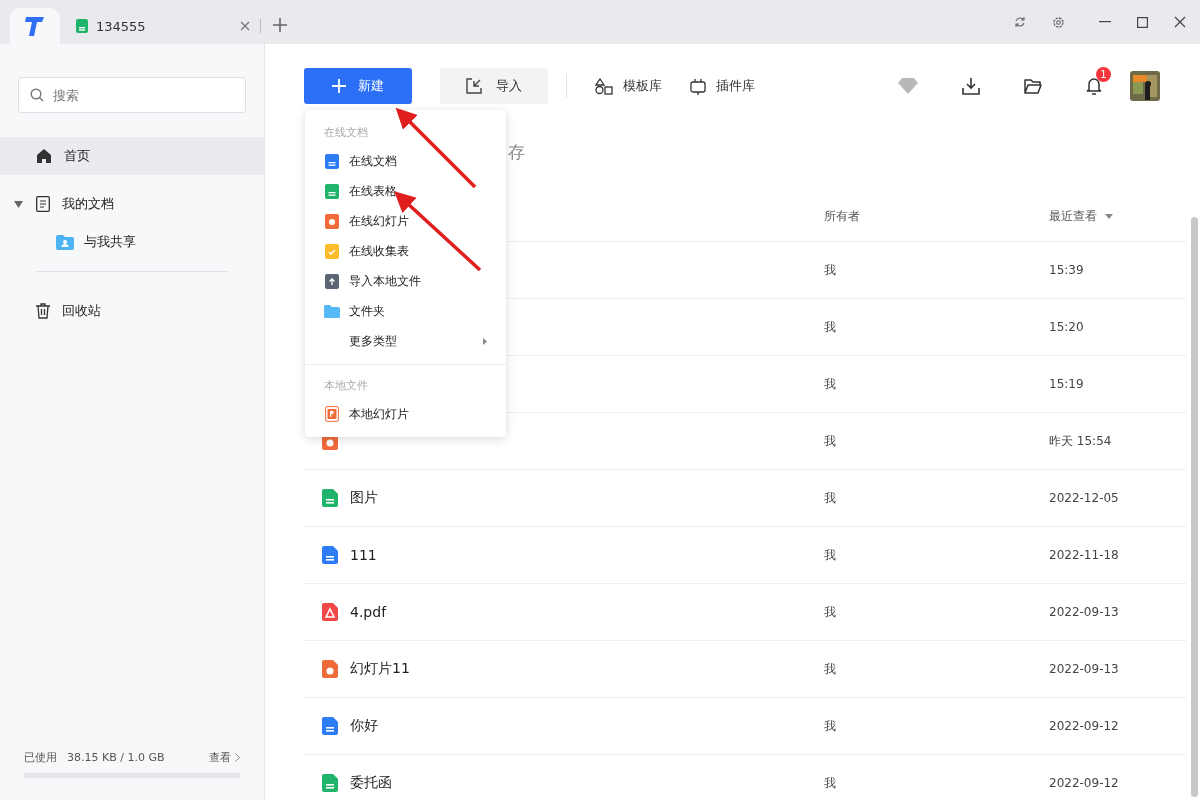 The width and height of the screenshot is (1200, 800). I want to click on menu-item: 在线收集表, so click(405, 251).